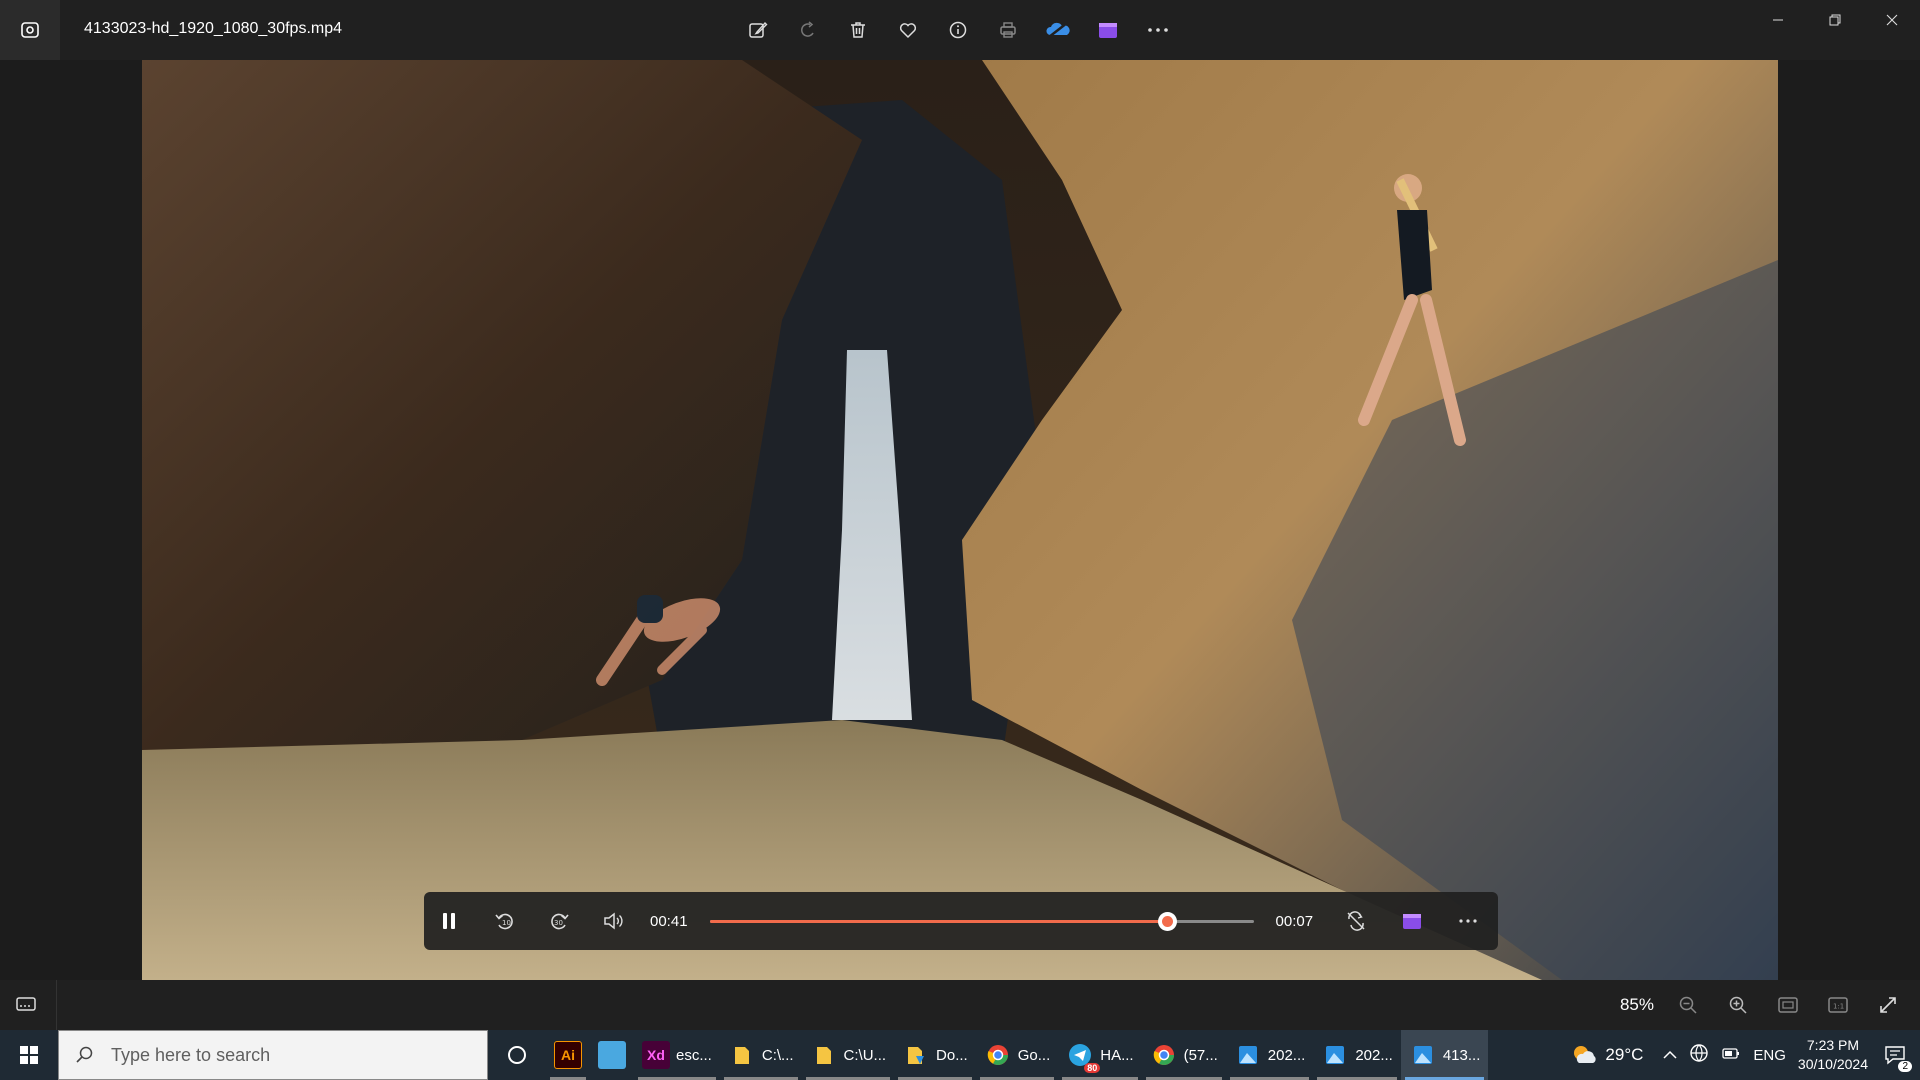 The width and height of the screenshot is (1920, 1080). I want to click on volume-icon, so click(613, 921).